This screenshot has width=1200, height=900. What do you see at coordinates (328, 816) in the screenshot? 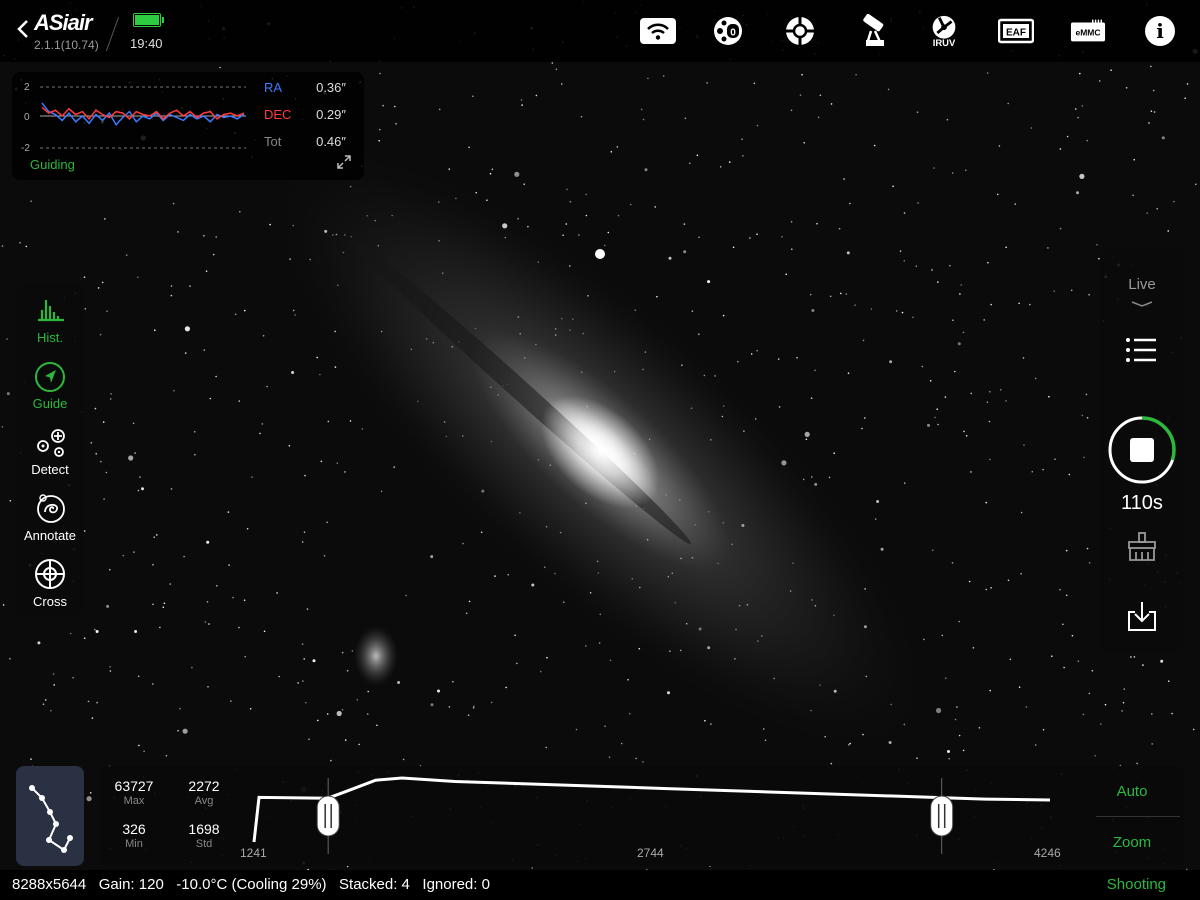
I see `black-point-slider-handle` at bounding box center [328, 816].